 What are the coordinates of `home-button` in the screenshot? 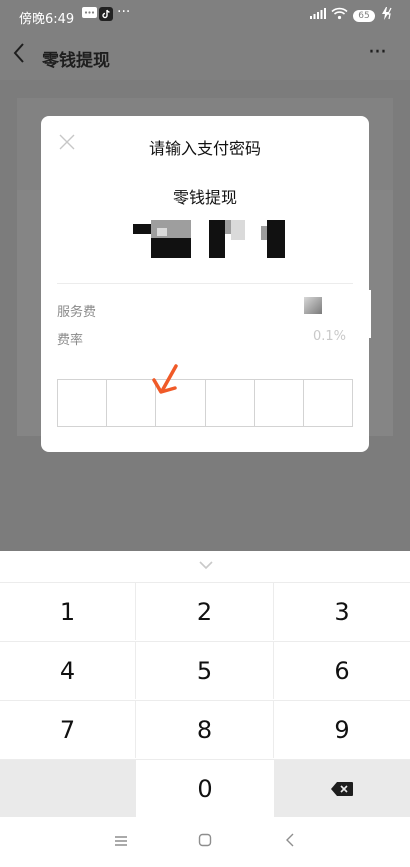 It's located at (205, 841).